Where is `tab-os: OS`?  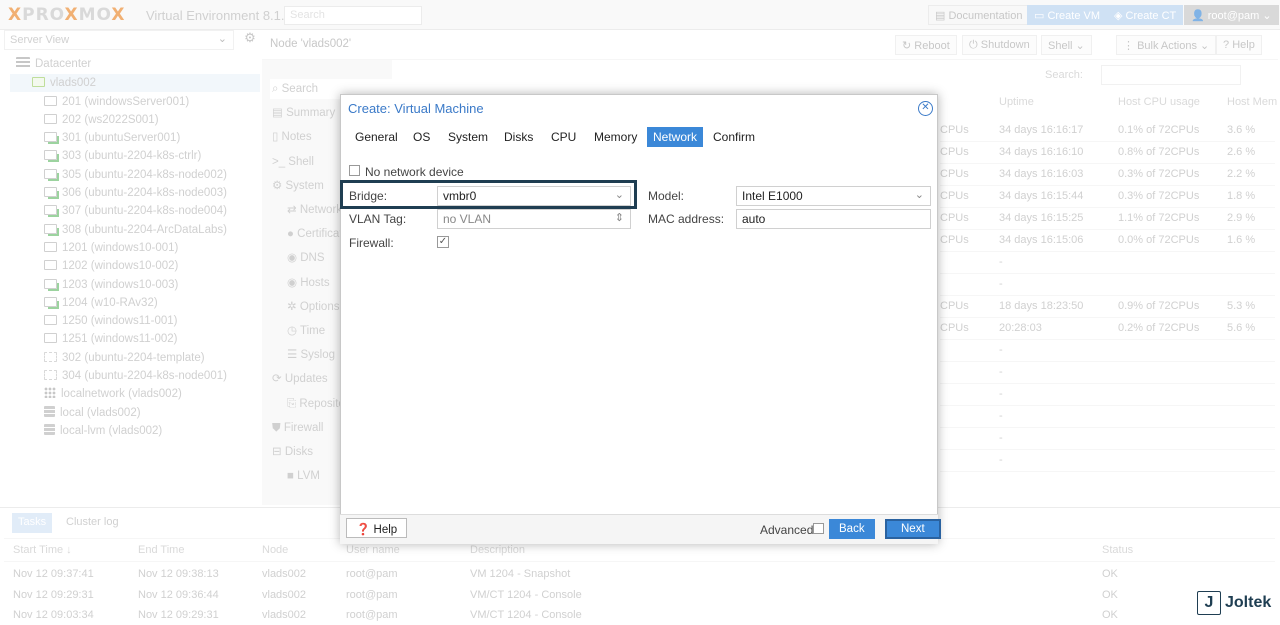
tab-os: OS is located at coordinates (421, 137).